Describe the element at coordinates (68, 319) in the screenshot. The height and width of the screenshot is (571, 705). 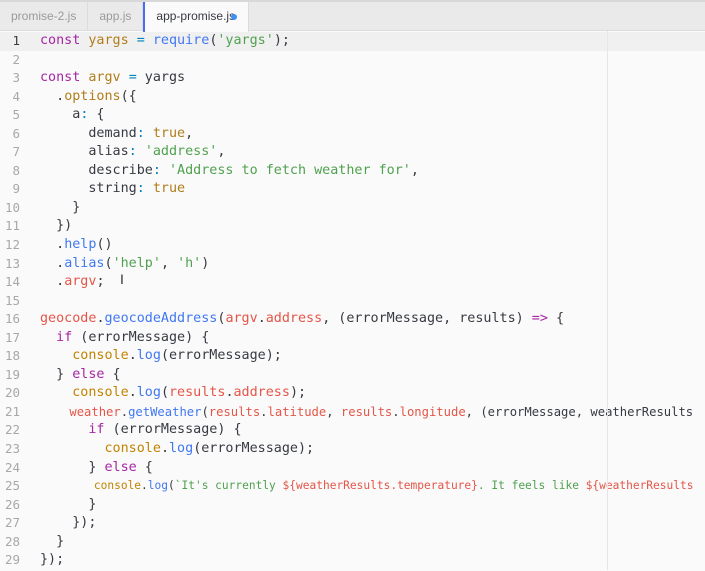
I see `code-token: geocode` at that location.